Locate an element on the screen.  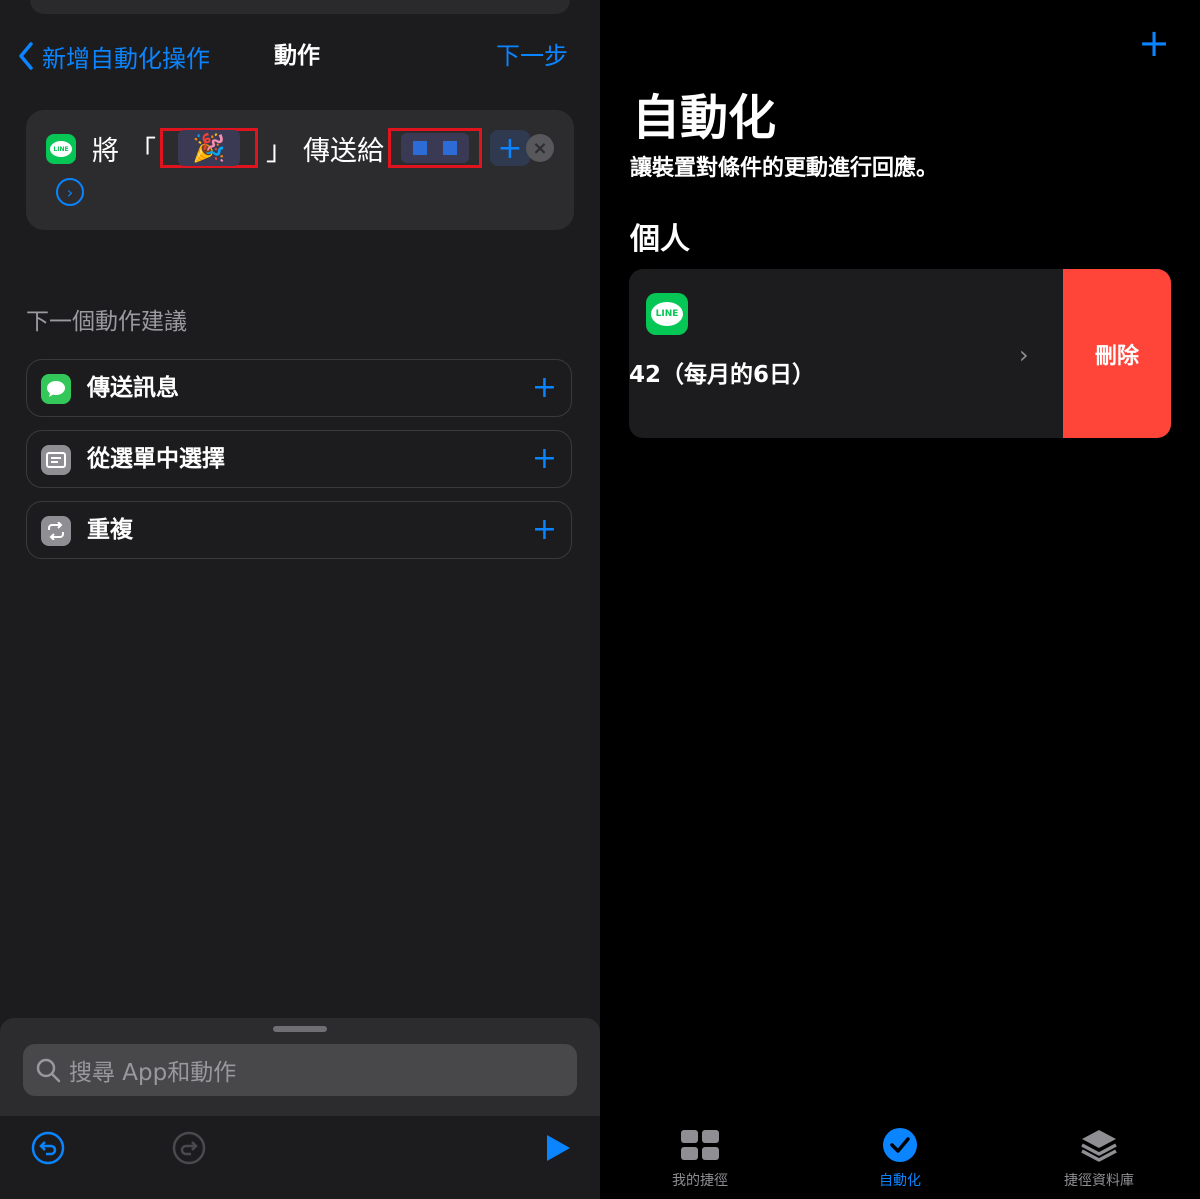
search-input: 搜尋 App和動作 is located at coordinates (300, 1070).